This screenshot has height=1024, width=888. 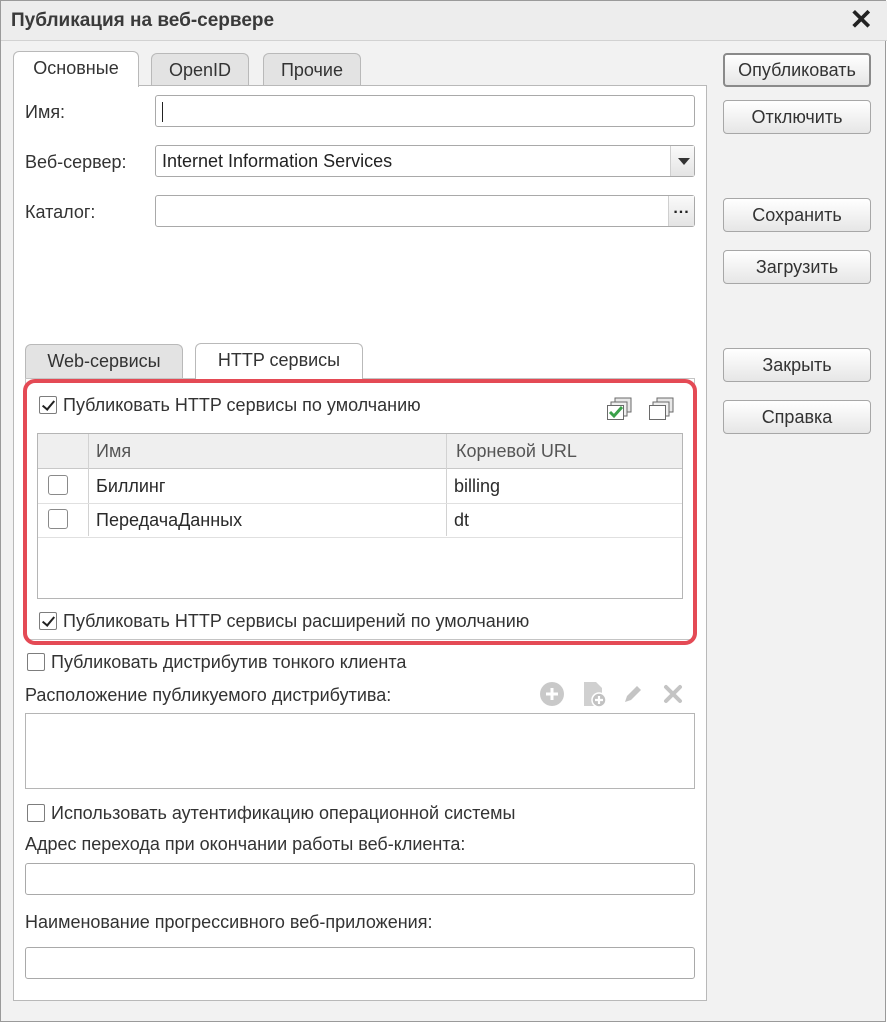 What do you see at coordinates (621, 409) in the screenshot?
I see `check-all-icon` at bounding box center [621, 409].